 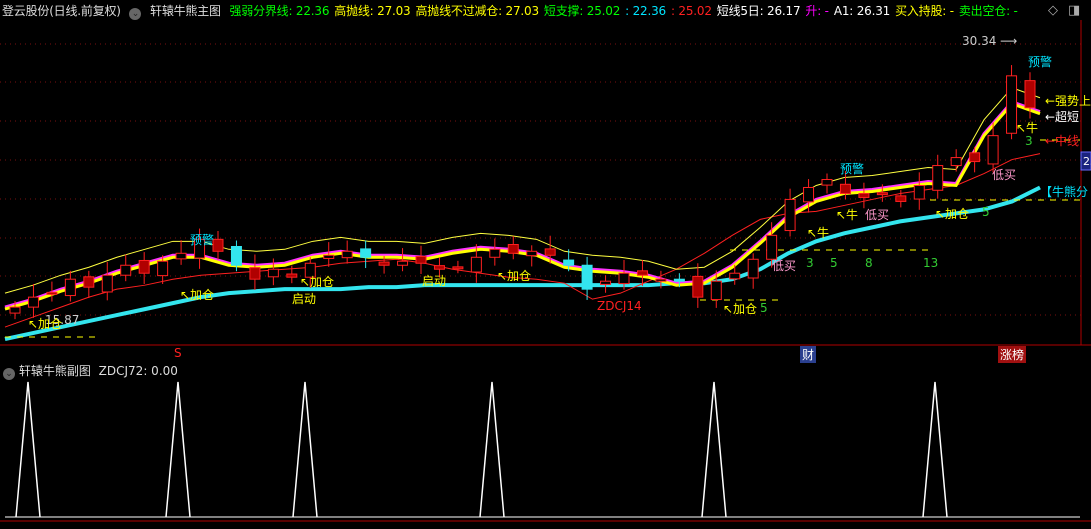 I want to click on panel-toggle-icon: ◨, so click(x=1074, y=10).